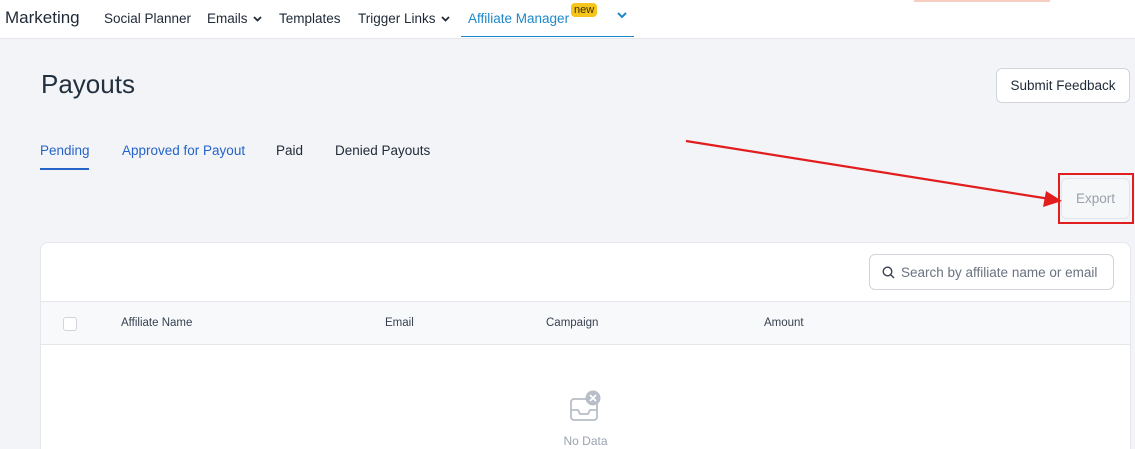 Image resolution: width=1135 pixels, height=449 pixels. Describe the element at coordinates (88, 84) in the screenshot. I see `page-title: Payouts` at that location.